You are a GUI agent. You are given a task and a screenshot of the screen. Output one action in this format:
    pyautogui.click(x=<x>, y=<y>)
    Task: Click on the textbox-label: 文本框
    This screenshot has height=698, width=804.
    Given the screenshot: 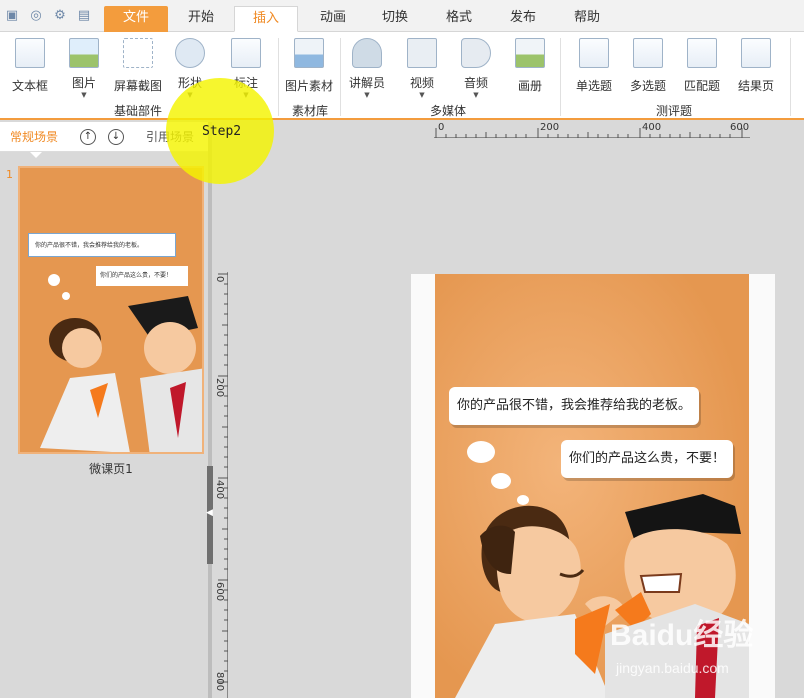 What is the action you would take?
    pyautogui.click(x=29, y=86)
    